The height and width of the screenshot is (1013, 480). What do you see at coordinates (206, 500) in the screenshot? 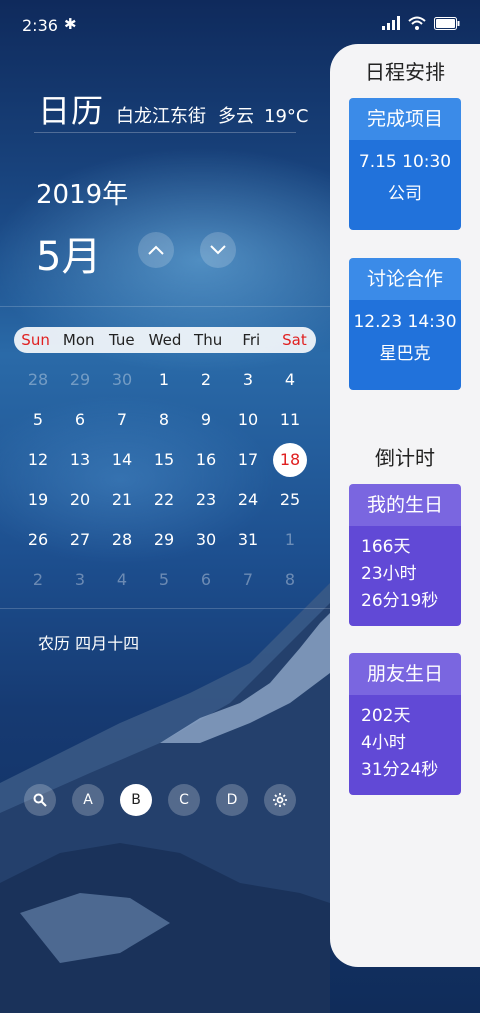
I see `calendar-day: 23` at bounding box center [206, 500].